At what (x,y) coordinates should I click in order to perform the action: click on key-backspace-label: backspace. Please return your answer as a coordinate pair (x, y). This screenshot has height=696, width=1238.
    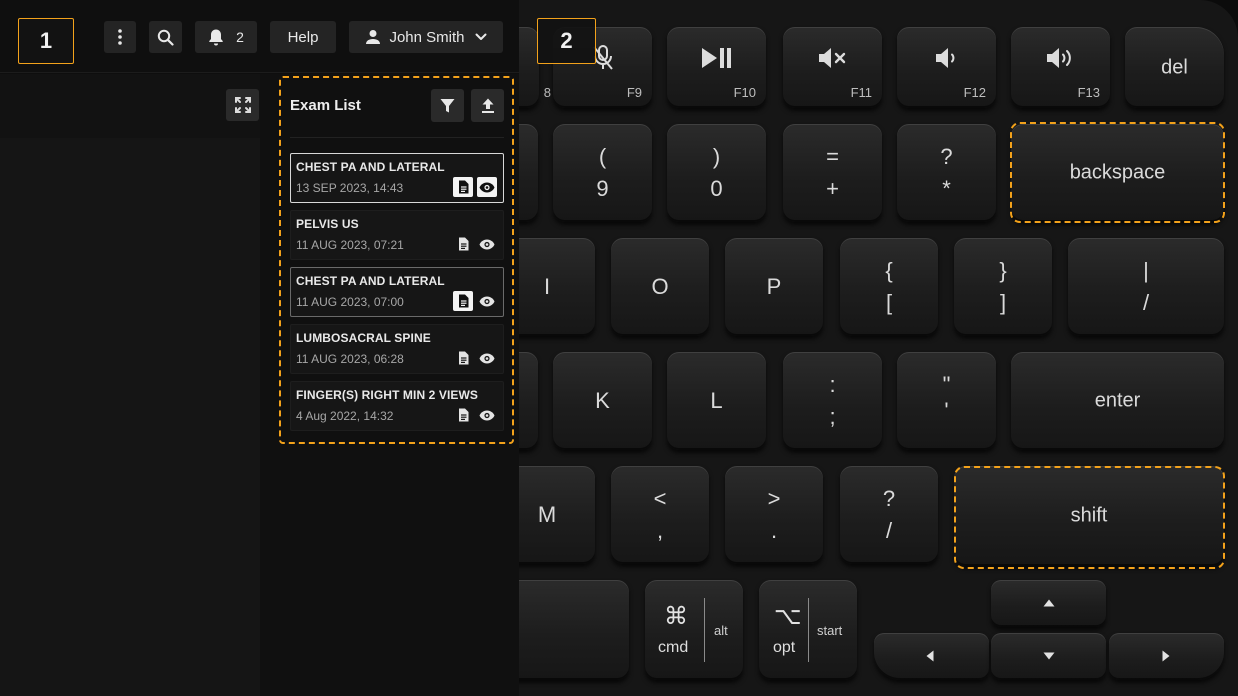
    Looking at the image, I should click on (1117, 172).